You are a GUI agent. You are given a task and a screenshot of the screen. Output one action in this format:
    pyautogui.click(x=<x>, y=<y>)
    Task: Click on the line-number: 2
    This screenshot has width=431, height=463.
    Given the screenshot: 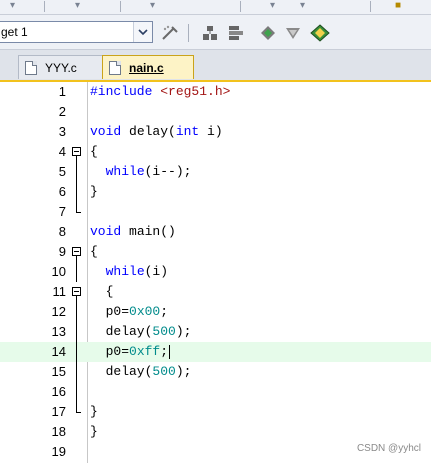 What is the action you would take?
    pyautogui.click(x=62, y=111)
    